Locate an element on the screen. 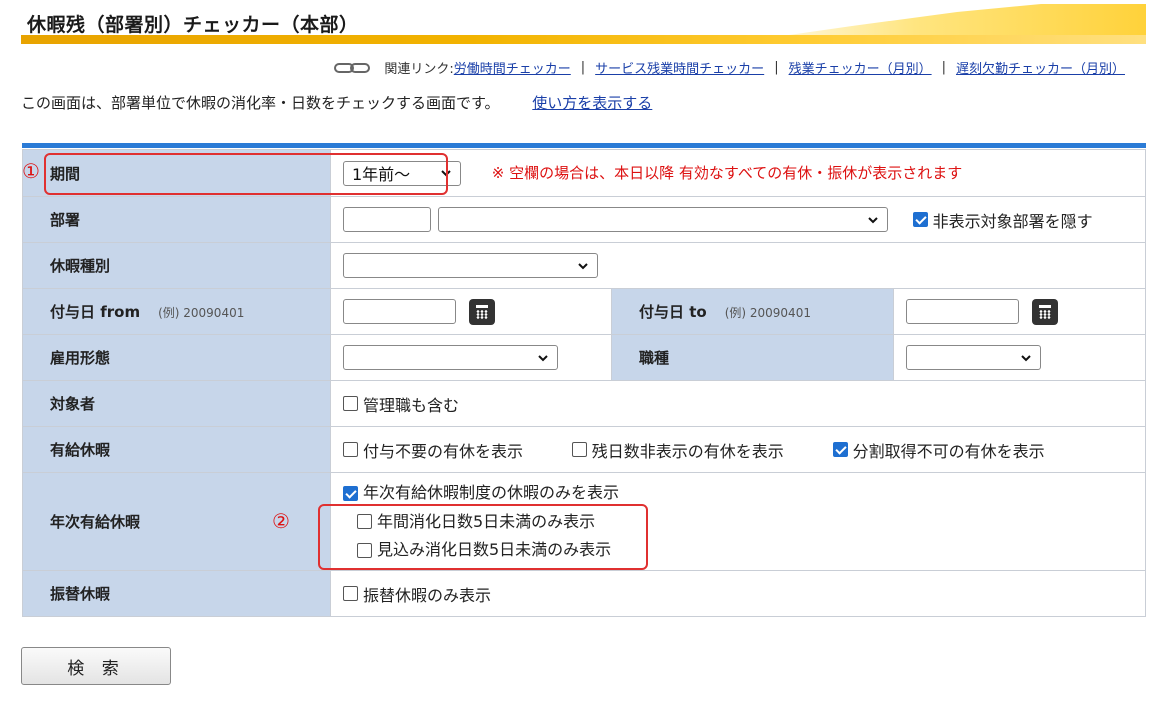 This screenshot has height=708, width=1173. substitute-only-checkbox: 振替休暇のみ表示 is located at coordinates (417, 594).